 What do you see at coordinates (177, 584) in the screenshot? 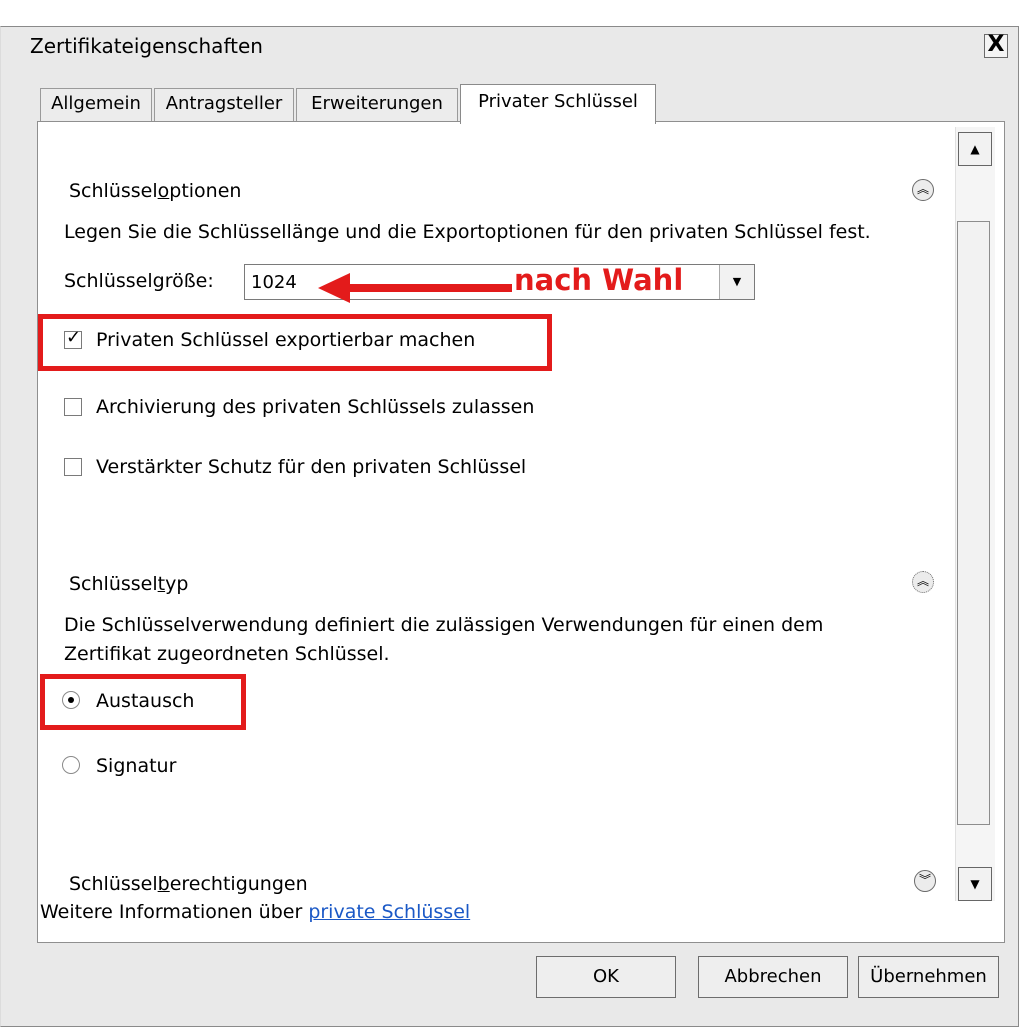
I see `key-type-heading-suffix: yp` at bounding box center [177, 584].